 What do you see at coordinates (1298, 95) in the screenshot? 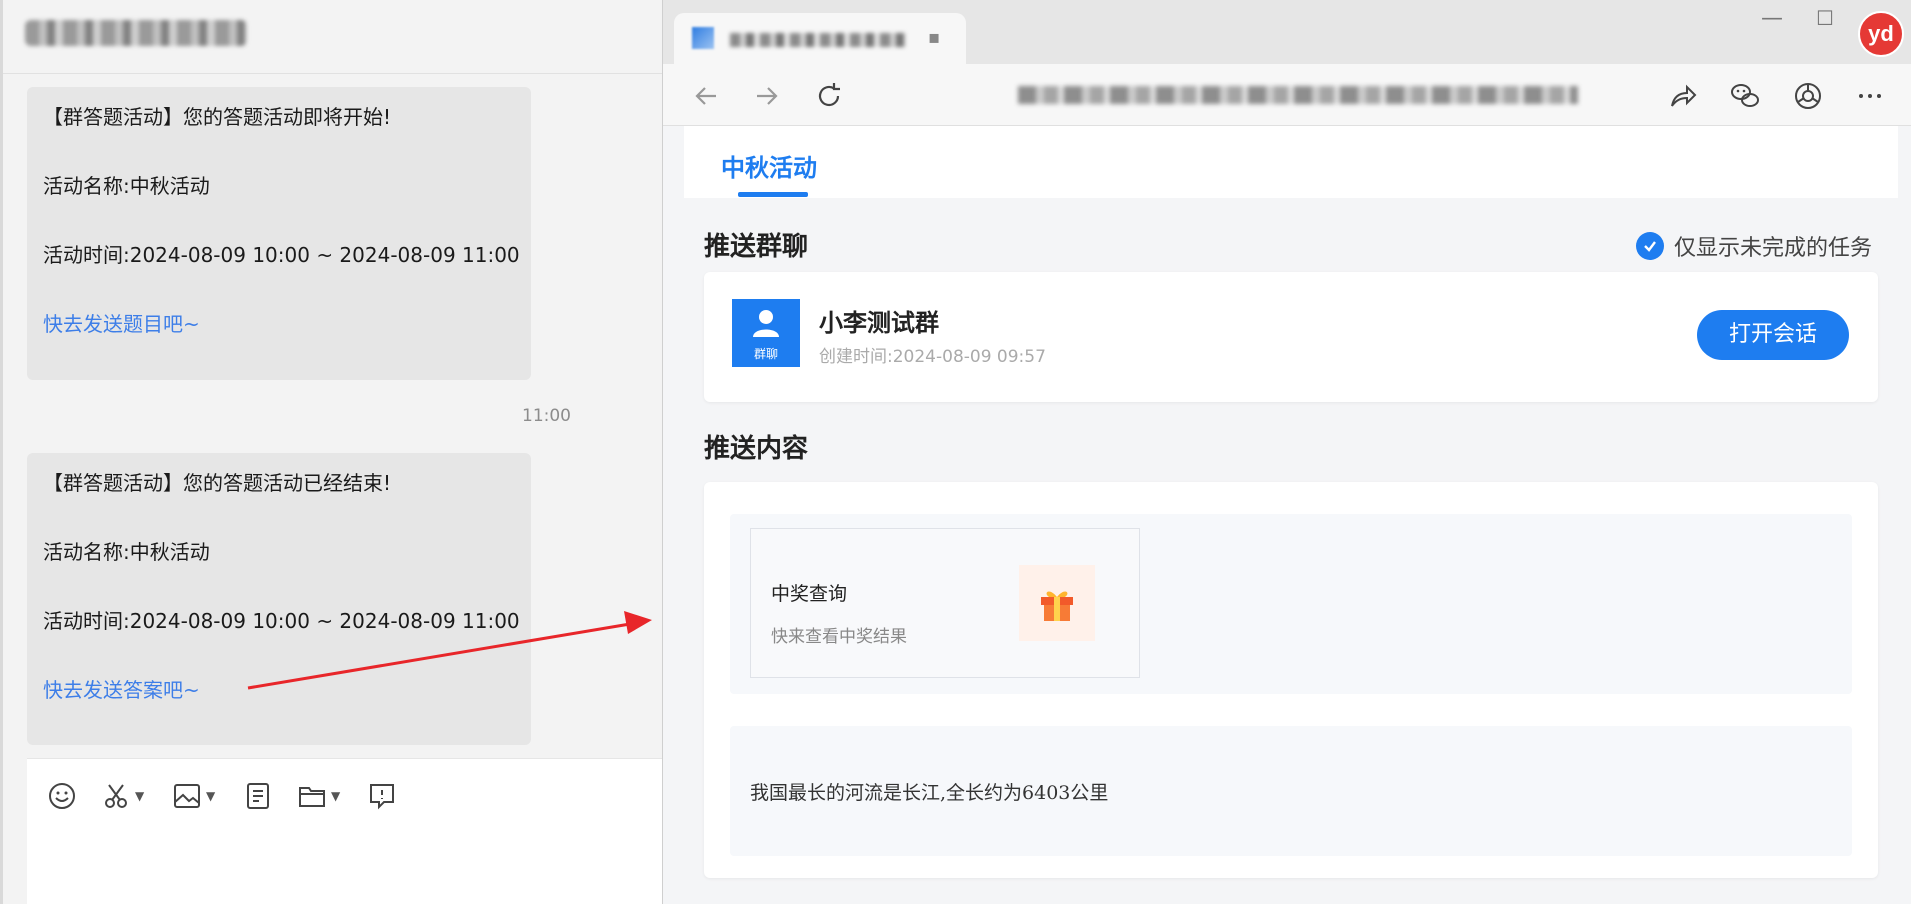
I see `address-bar-redacted` at bounding box center [1298, 95].